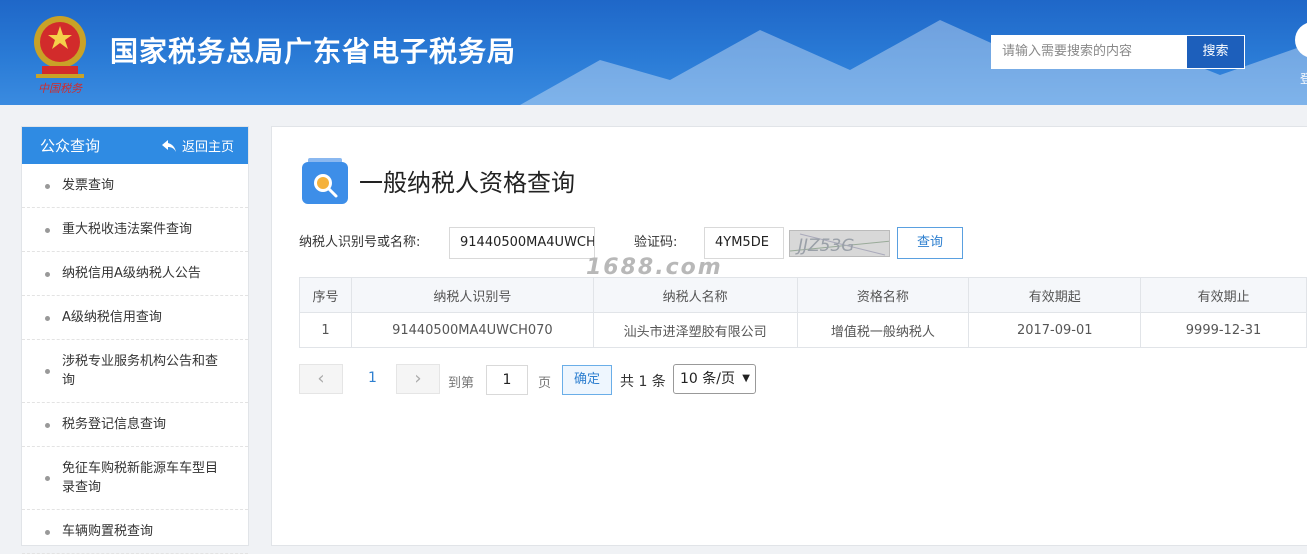  Describe the element at coordinates (695, 295) in the screenshot. I see `col-header: 纳税人名称` at that location.